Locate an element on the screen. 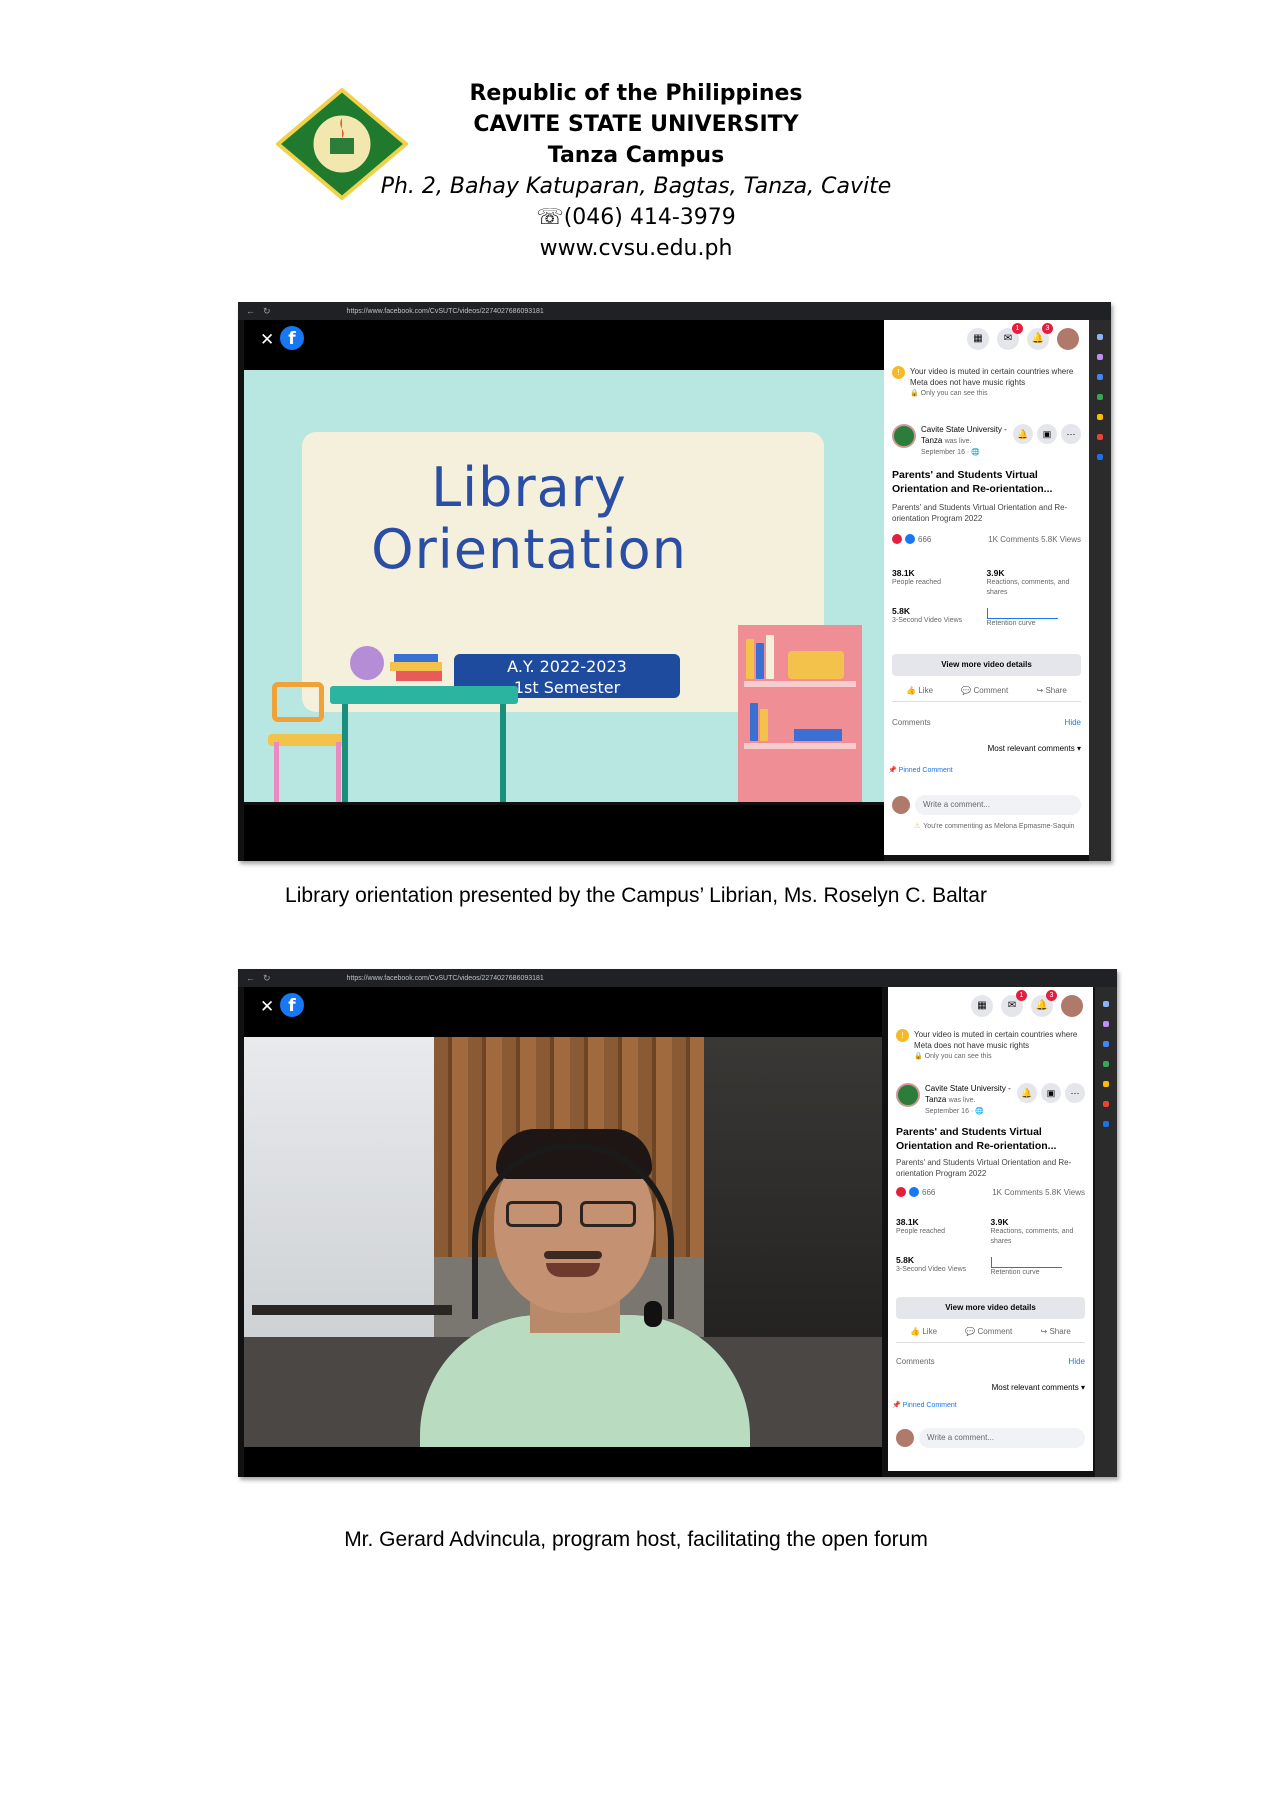 The height and width of the screenshot is (1800, 1272). host-mouth is located at coordinates (573, 1270).